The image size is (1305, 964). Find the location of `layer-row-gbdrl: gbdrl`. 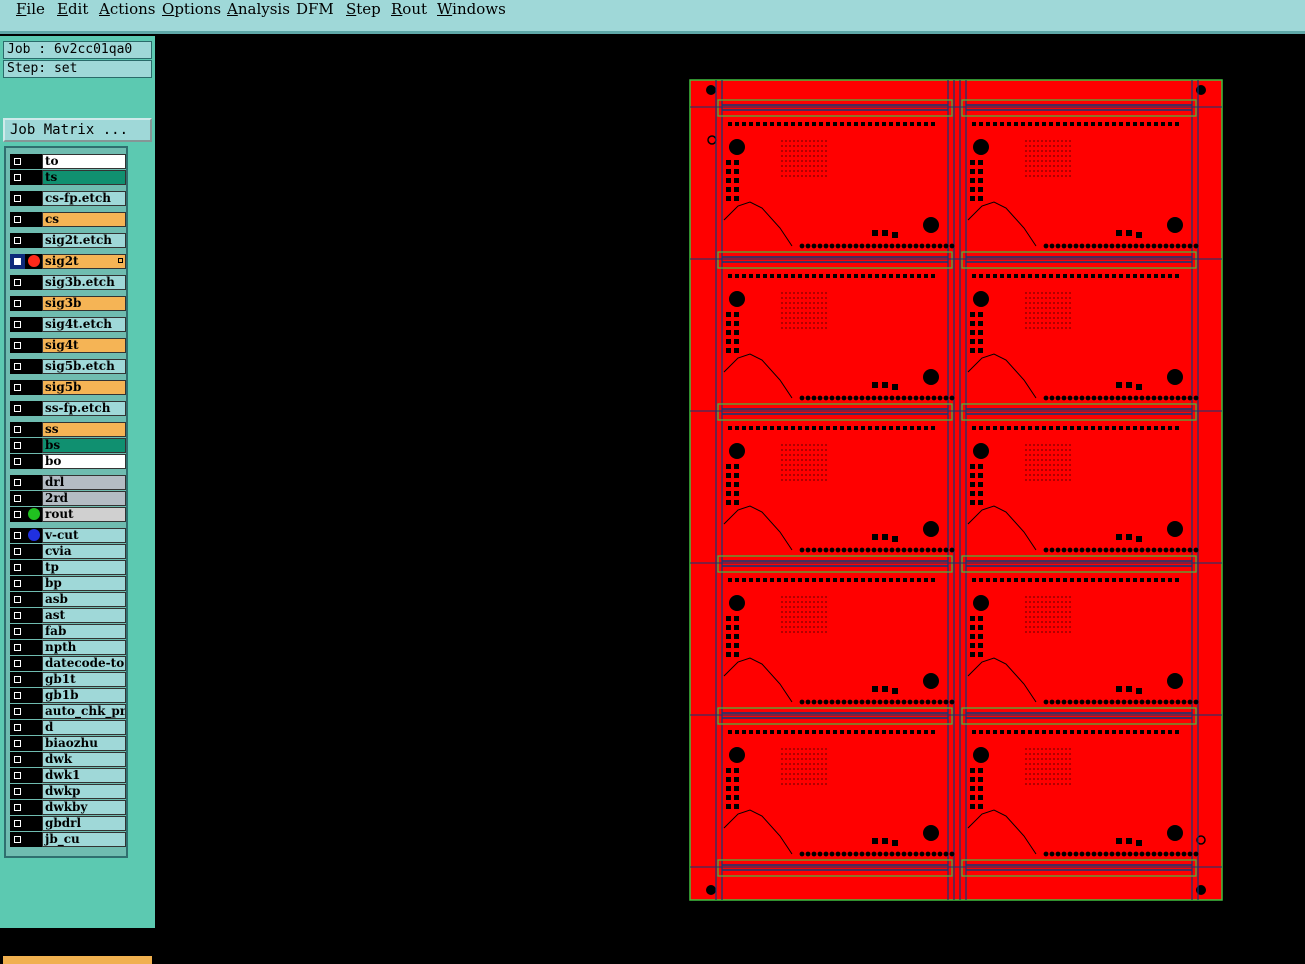

layer-row-gbdrl: gbdrl is located at coordinates (68, 823).